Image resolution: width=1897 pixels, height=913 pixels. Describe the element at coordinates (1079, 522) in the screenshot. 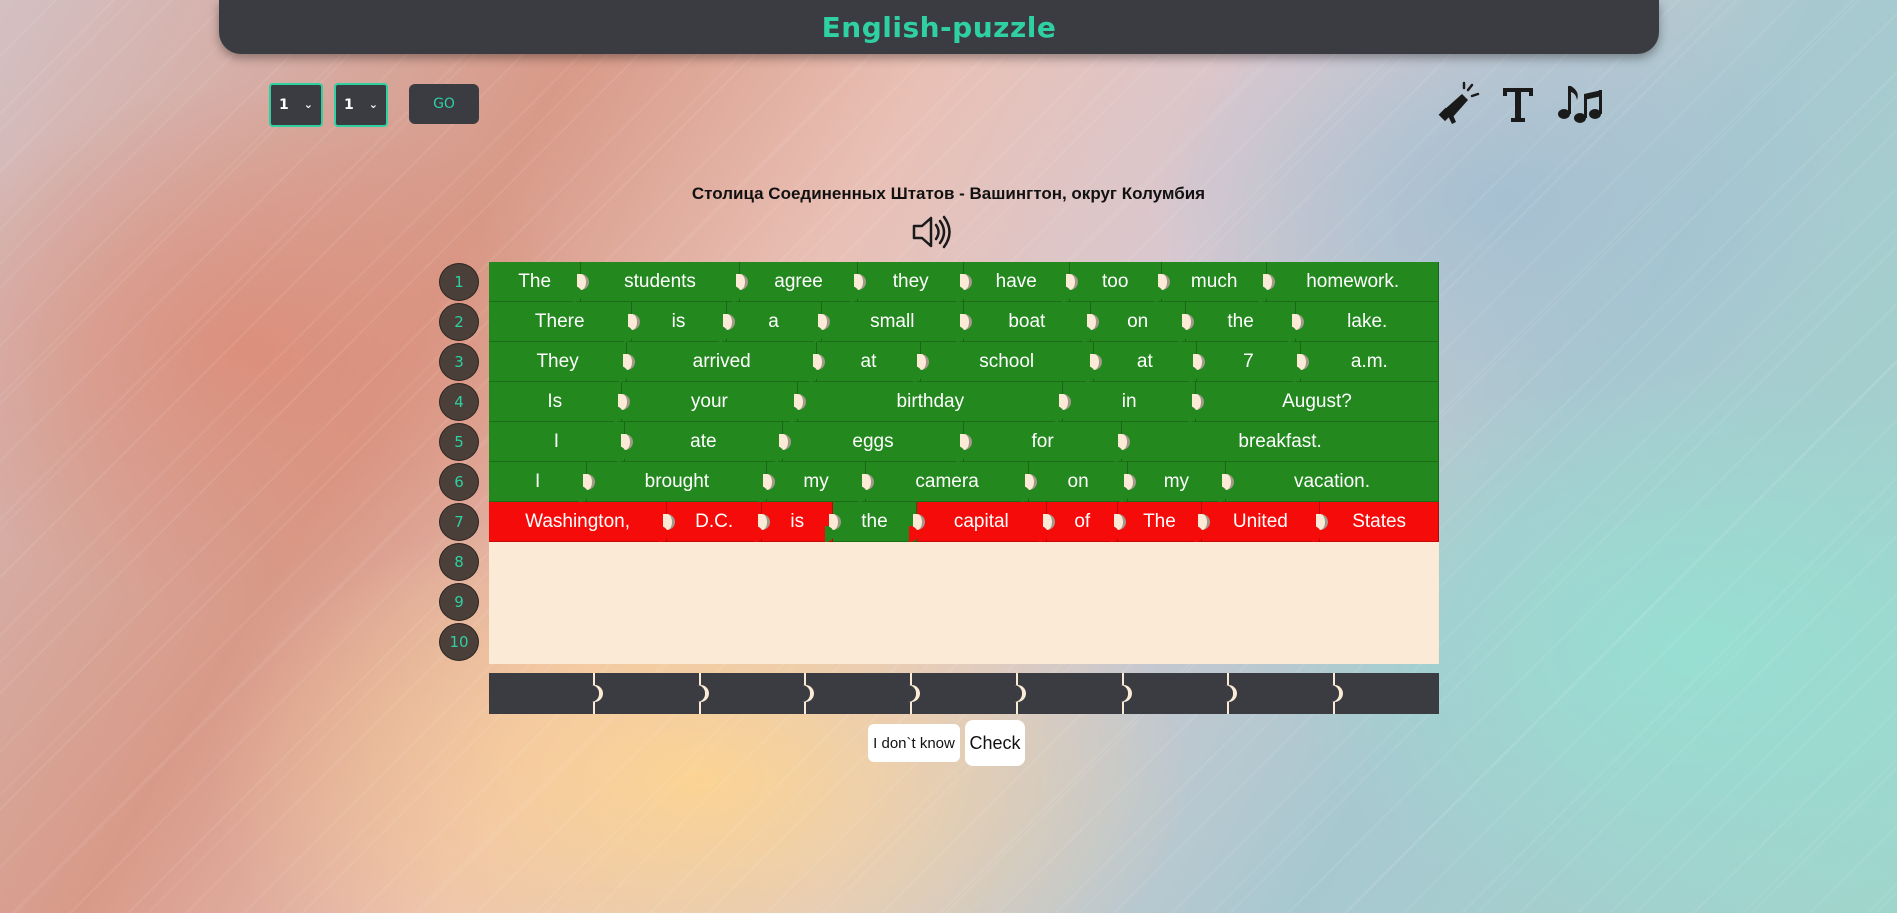

I see `word-piece: of` at that location.